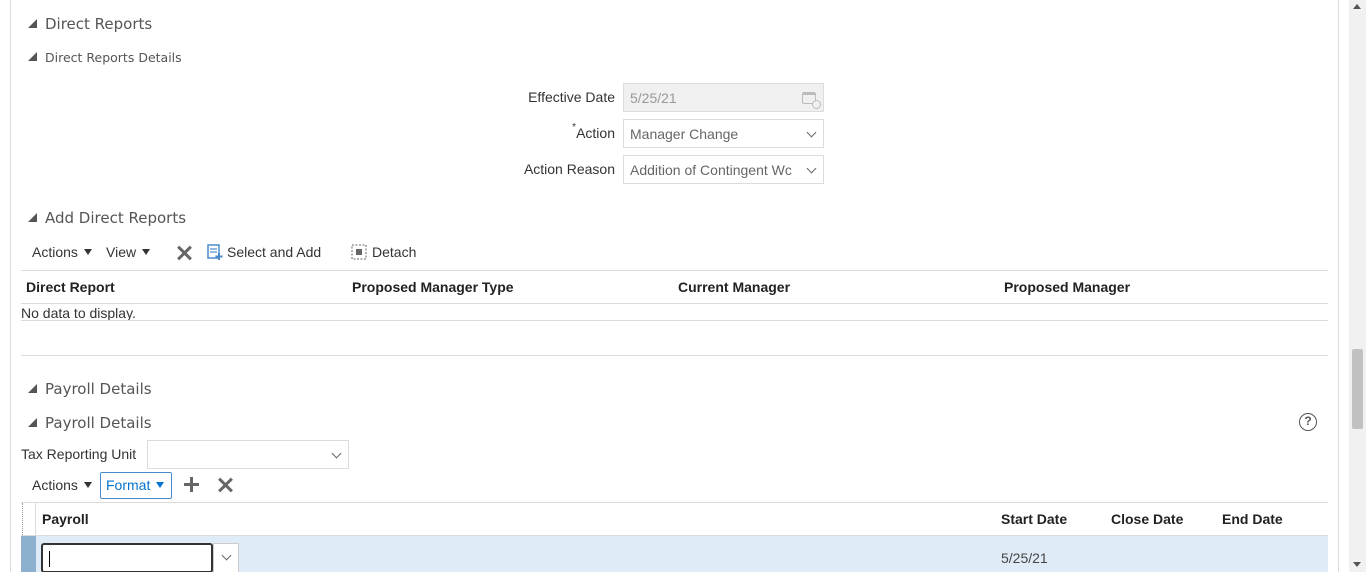 The image size is (1366, 572). I want to click on row-header-column, so click(29, 519).